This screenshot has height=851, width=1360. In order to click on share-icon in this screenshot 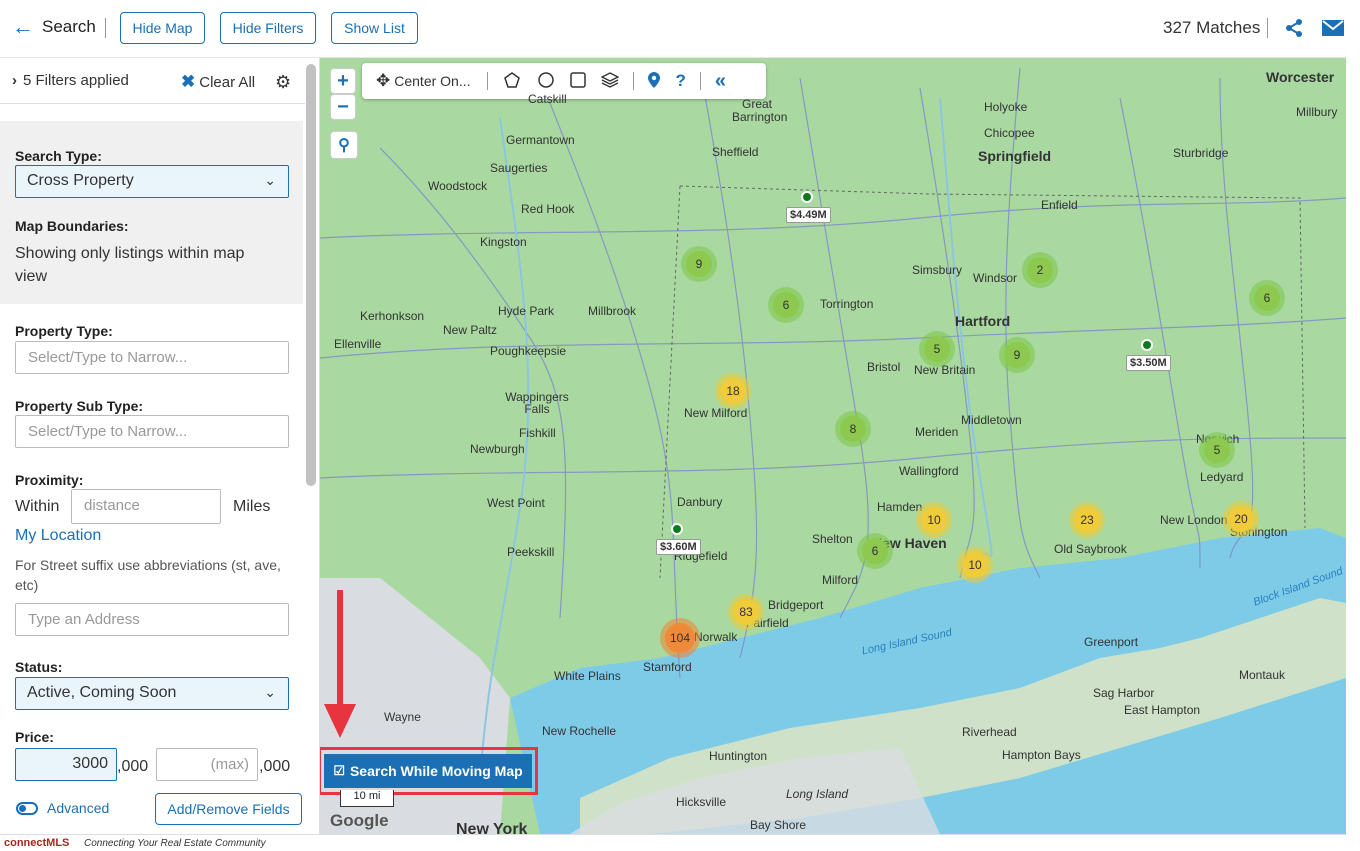, I will do `click(1294, 30)`.